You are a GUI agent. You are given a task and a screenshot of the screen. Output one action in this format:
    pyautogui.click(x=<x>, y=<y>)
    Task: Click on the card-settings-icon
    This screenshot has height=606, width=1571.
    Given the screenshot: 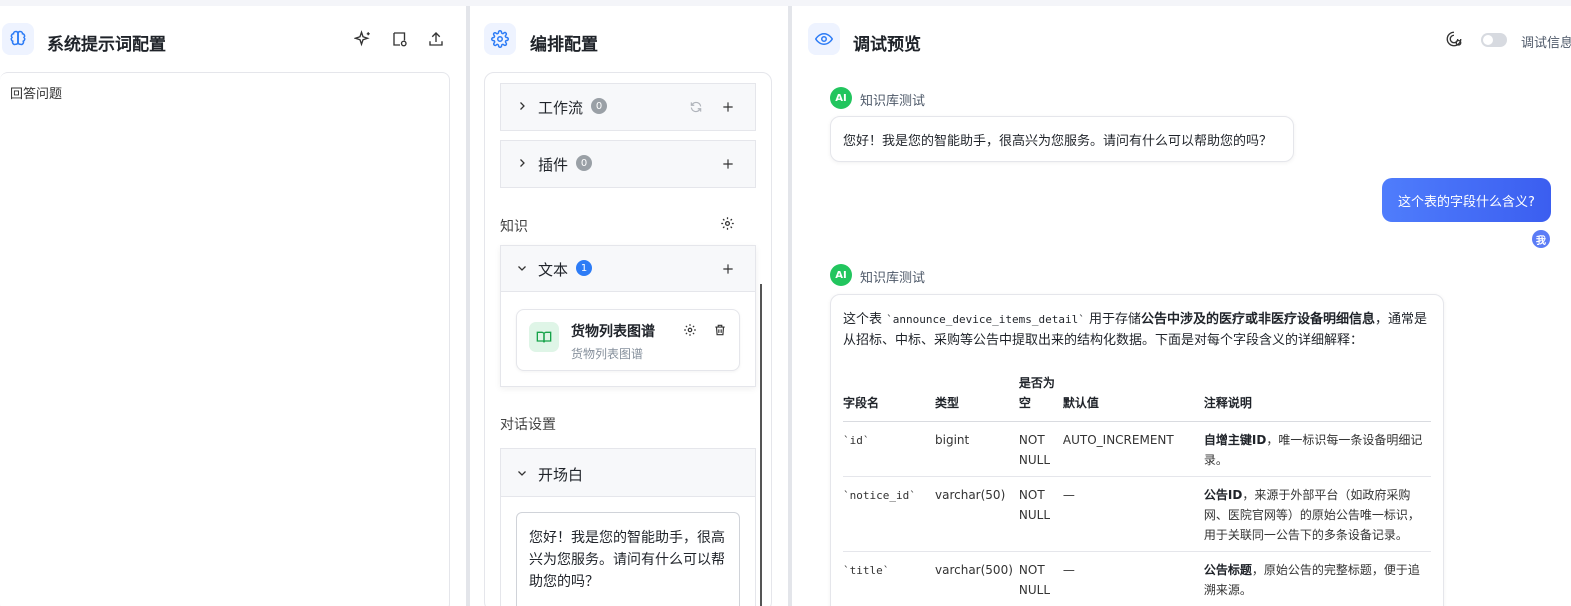 What is the action you would take?
    pyautogui.click(x=690, y=330)
    